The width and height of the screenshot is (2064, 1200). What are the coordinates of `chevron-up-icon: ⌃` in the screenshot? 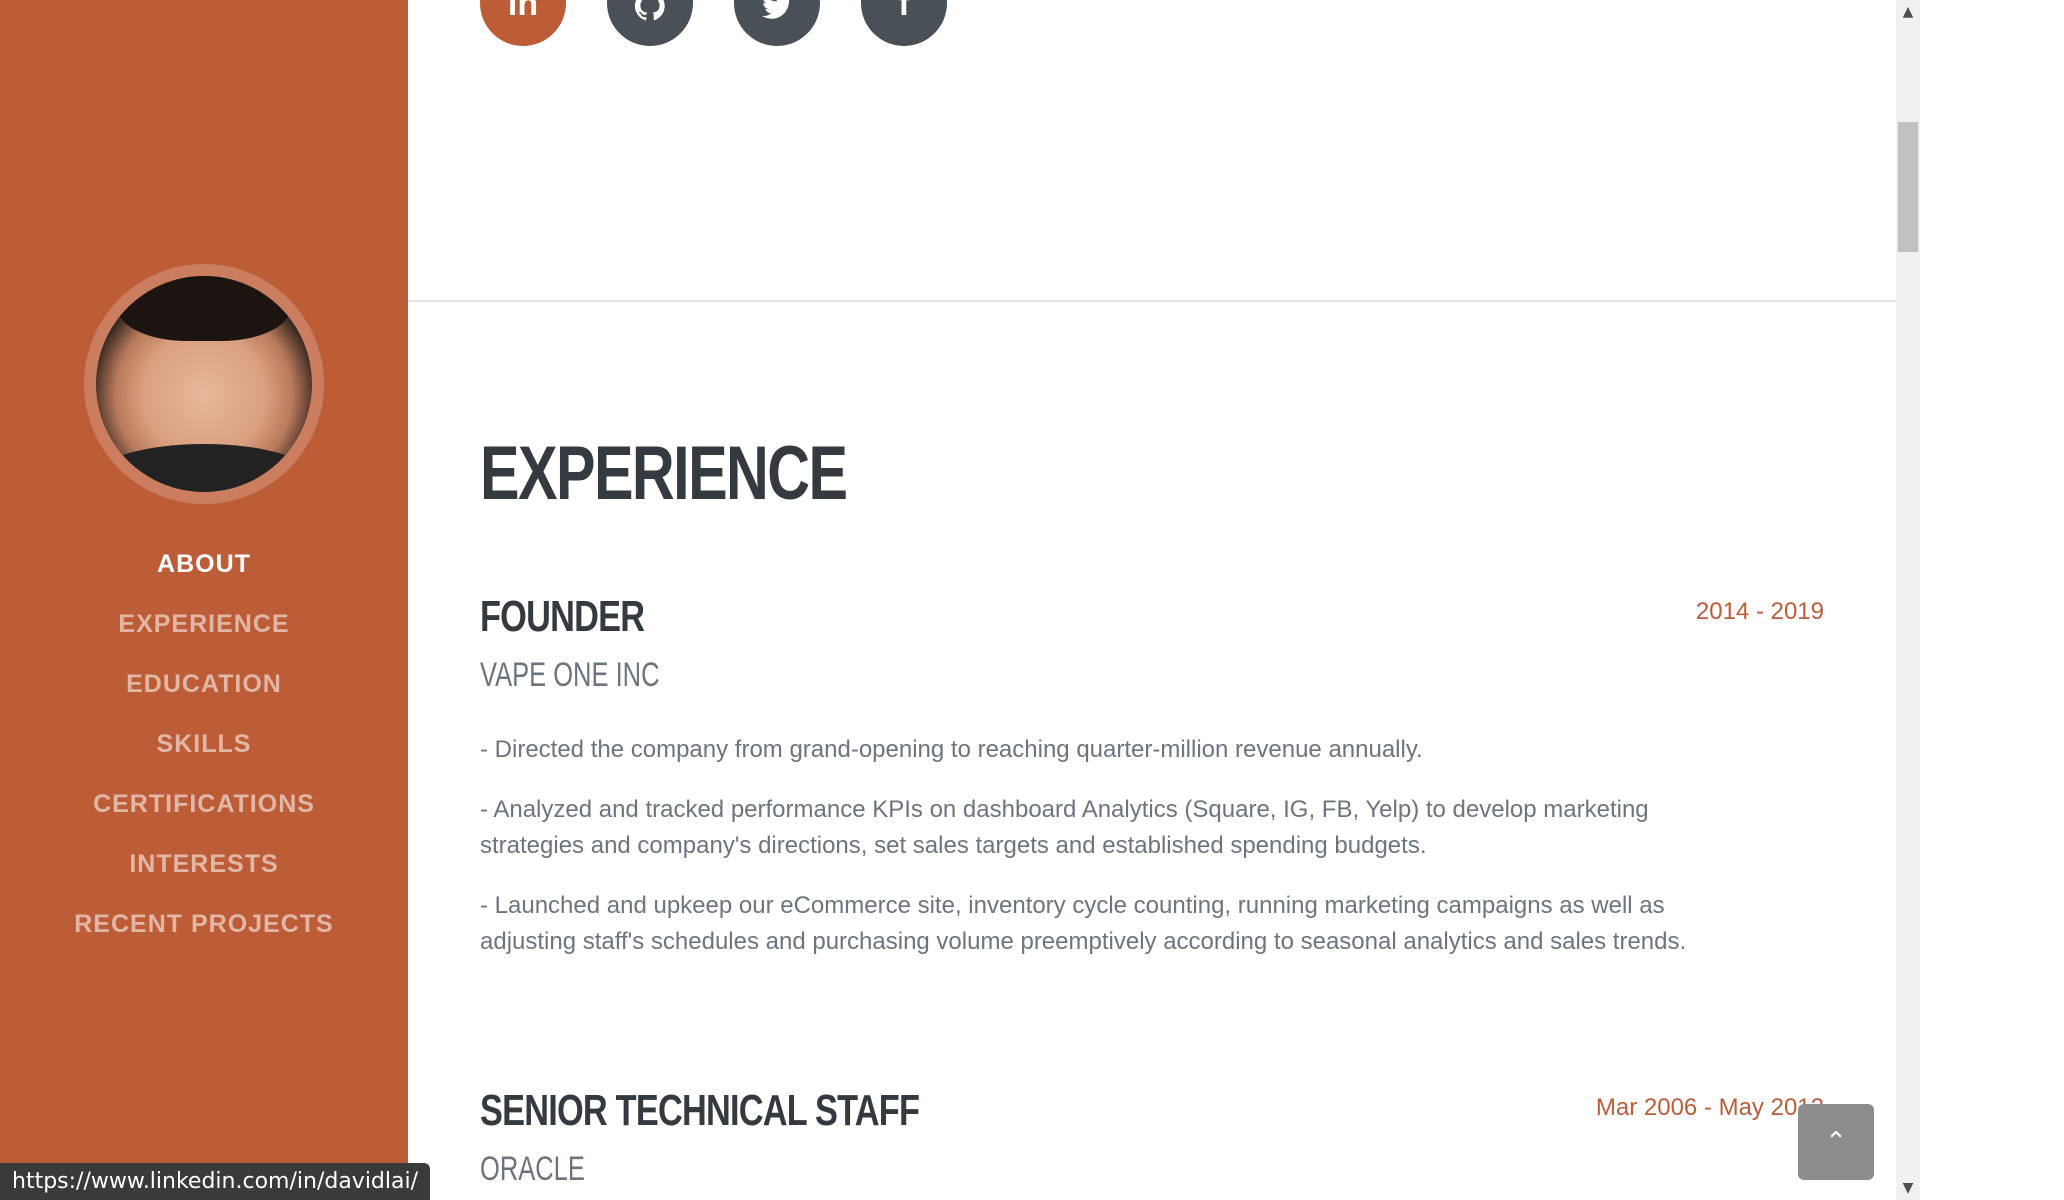 It's located at (1836, 1142).